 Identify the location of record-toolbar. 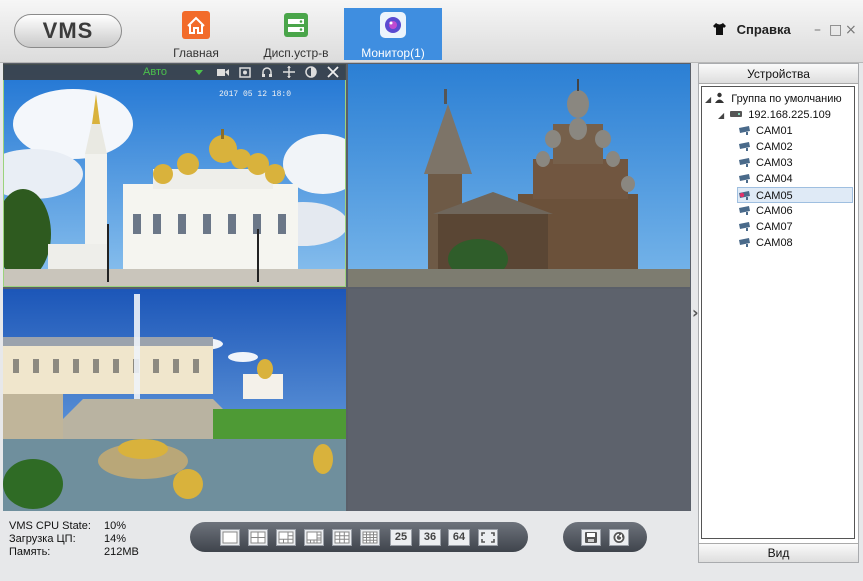
(605, 537).